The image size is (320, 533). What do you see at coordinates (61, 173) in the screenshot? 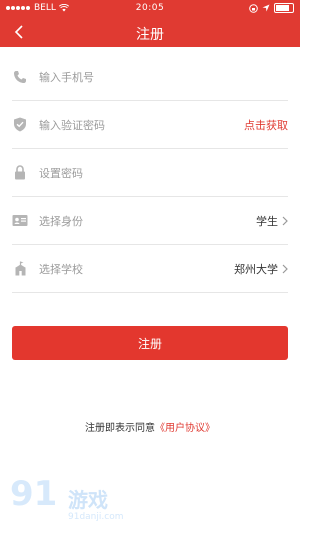
I see `password-input: 设置密码` at bounding box center [61, 173].